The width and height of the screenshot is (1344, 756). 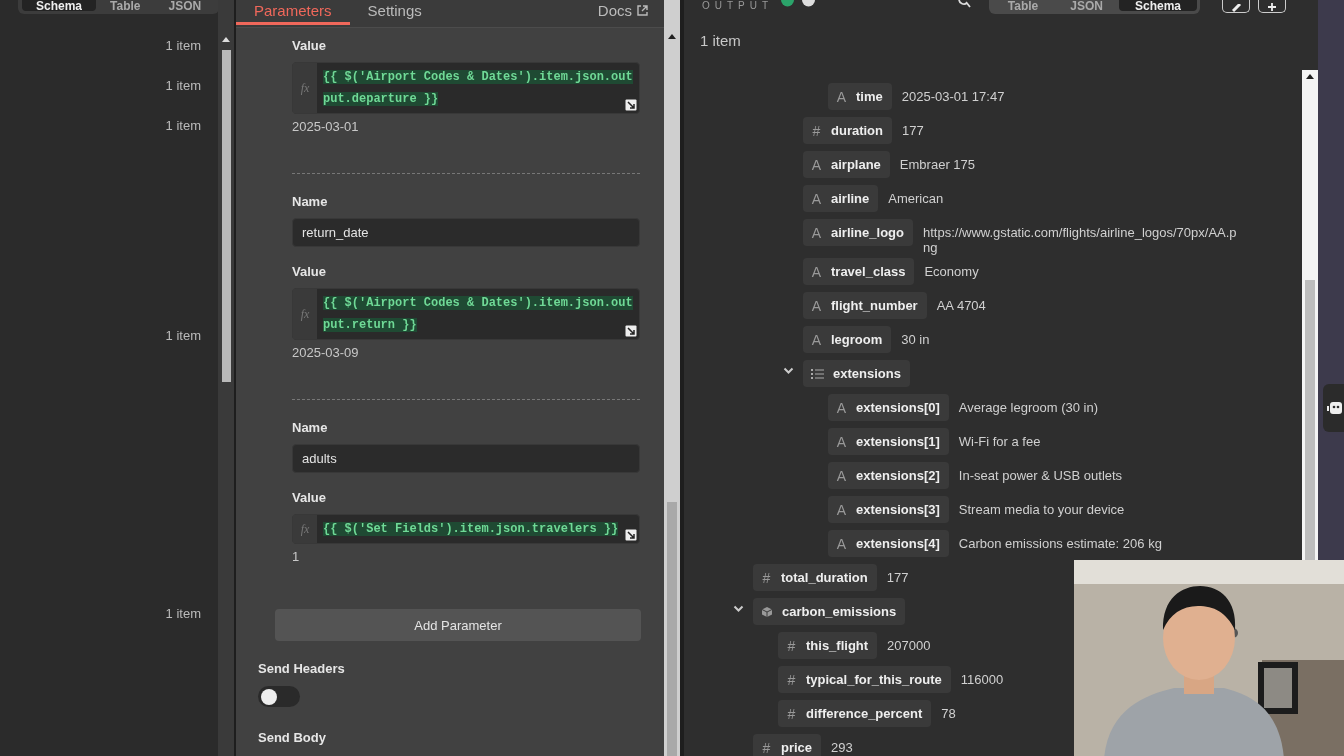 What do you see at coordinates (888, 407) in the screenshot?
I see `schema-key: A extensions[0]` at bounding box center [888, 407].